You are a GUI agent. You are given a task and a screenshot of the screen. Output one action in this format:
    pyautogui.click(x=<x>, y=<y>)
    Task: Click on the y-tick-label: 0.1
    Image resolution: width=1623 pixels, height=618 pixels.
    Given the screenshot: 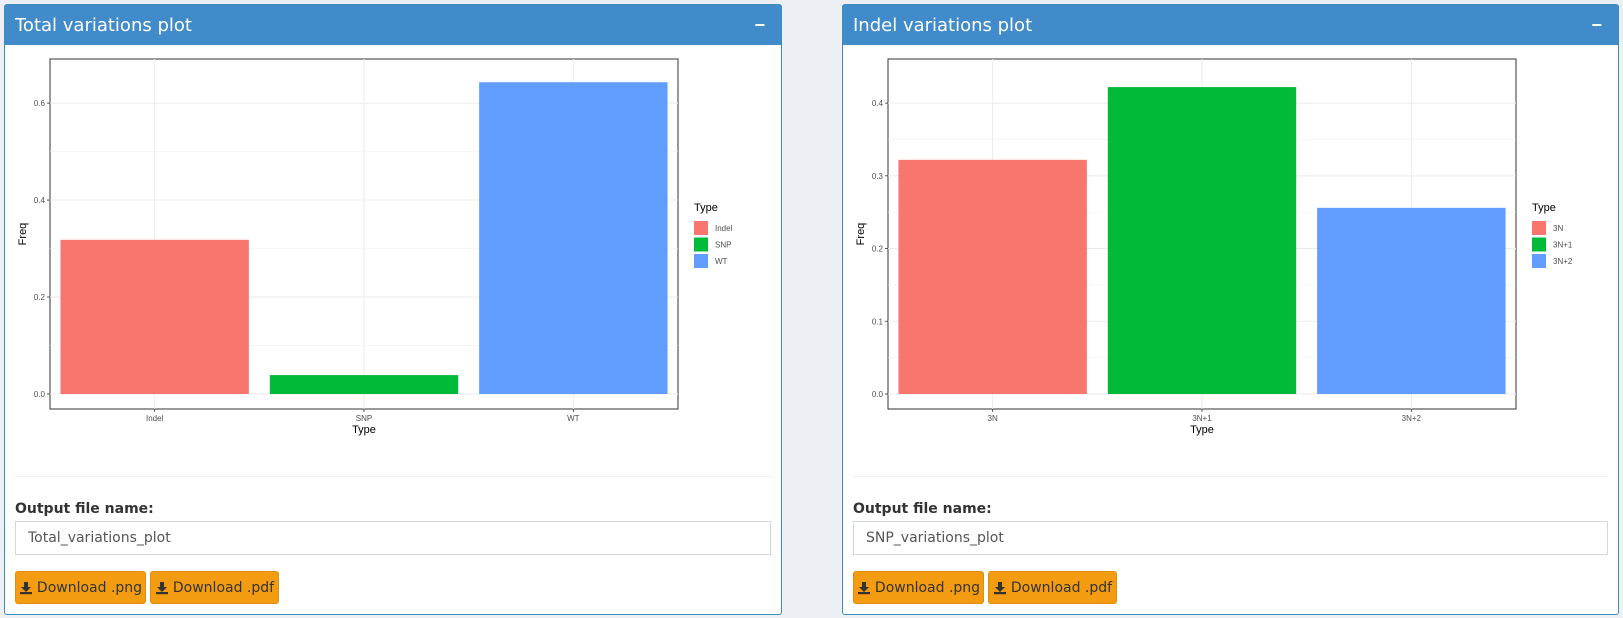 What is the action you would take?
    pyautogui.click(x=878, y=321)
    